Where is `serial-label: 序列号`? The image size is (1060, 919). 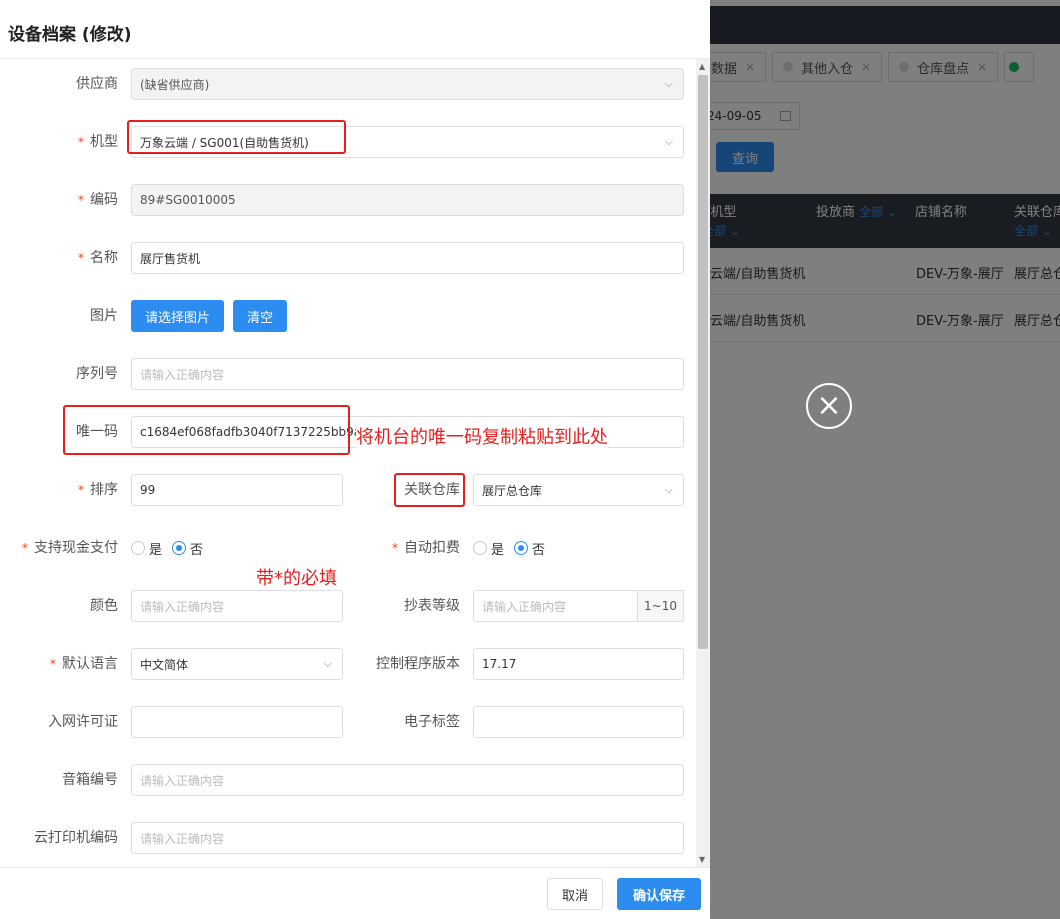
serial-label: 序列号 is located at coordinates (97, 374).